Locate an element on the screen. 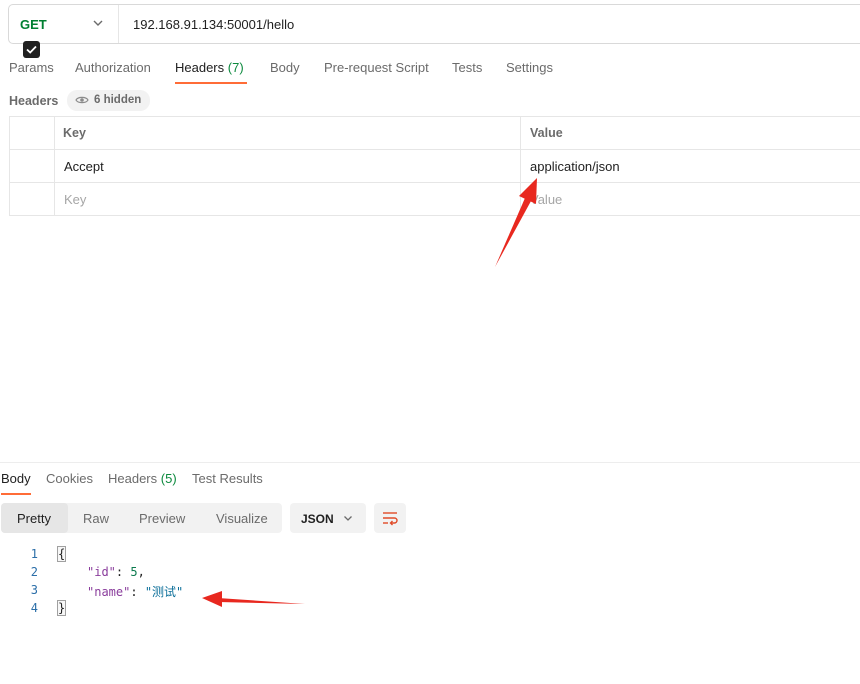 The height and width of the screenshot is (684, 860). tab-response-headers: Headers (5) is located at coordinates (142, 478).